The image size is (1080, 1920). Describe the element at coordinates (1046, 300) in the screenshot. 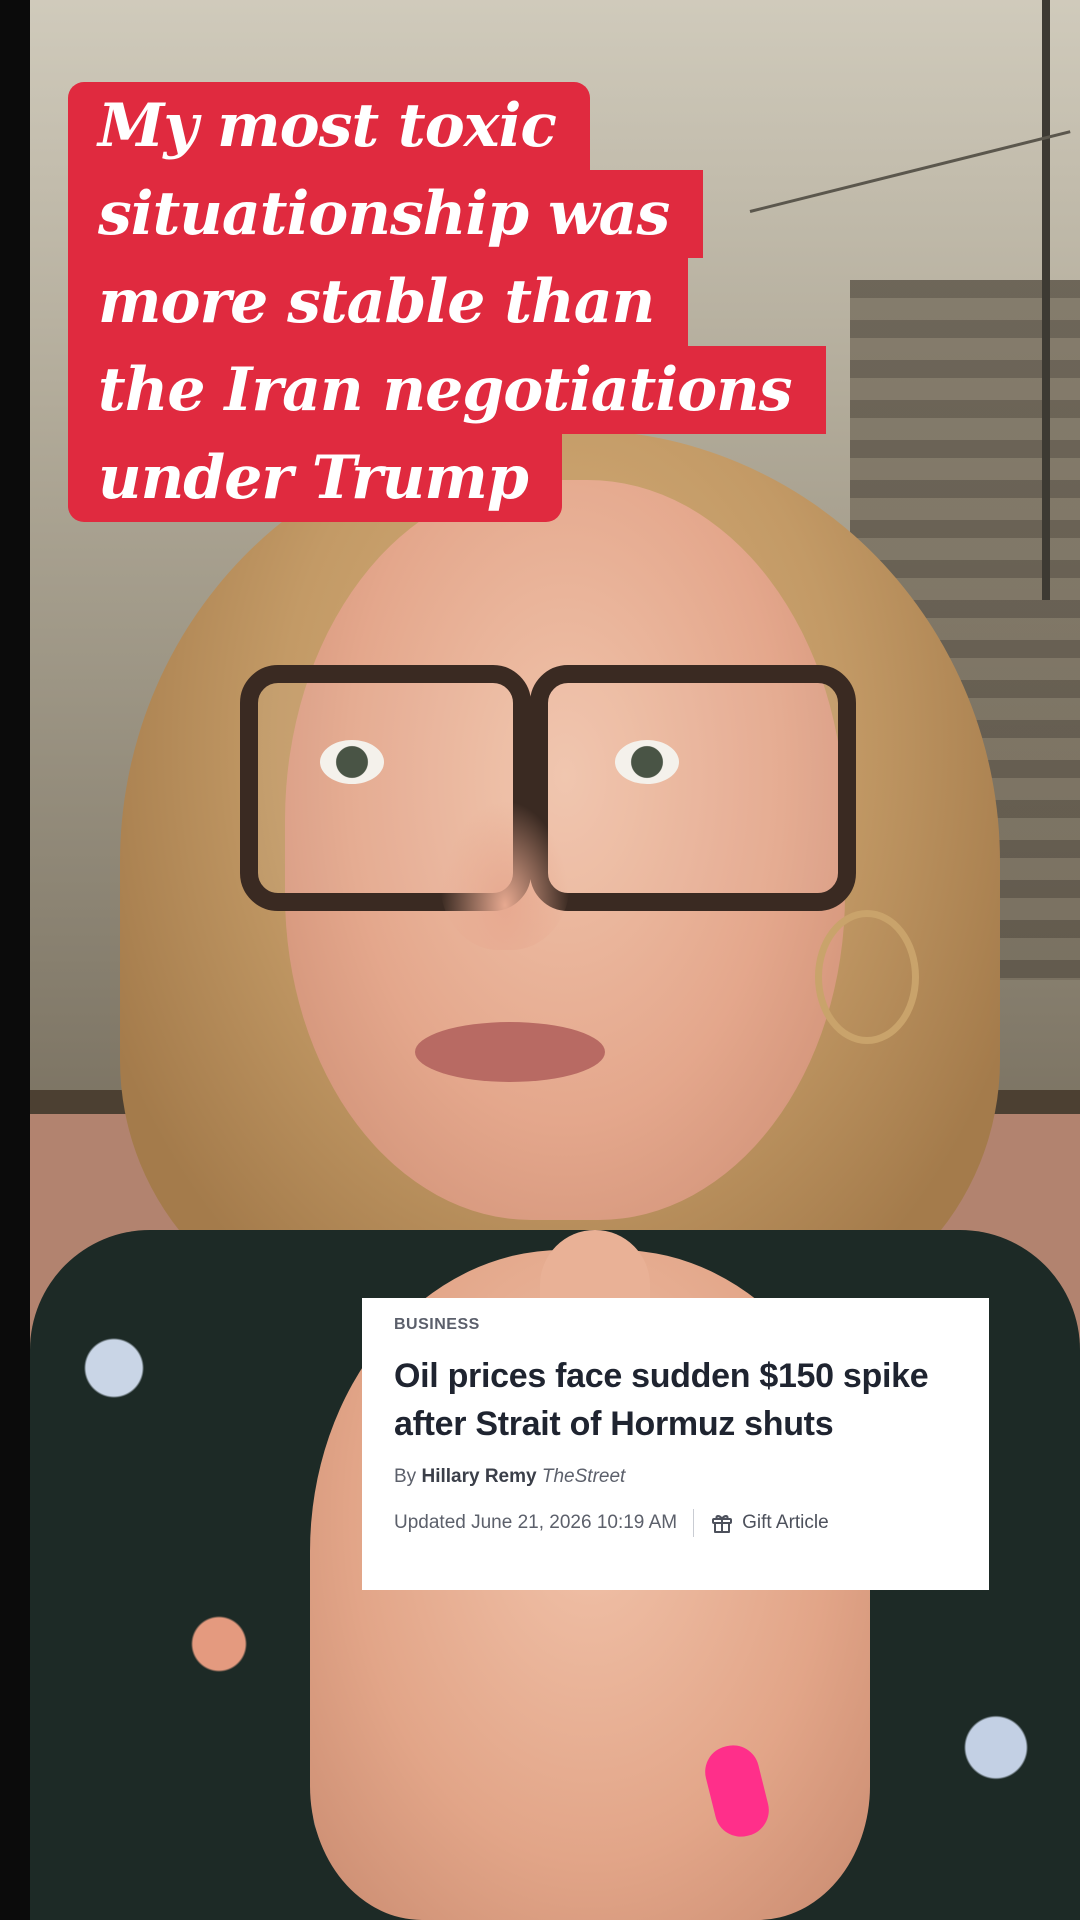

I see `photo-pole` at that location.